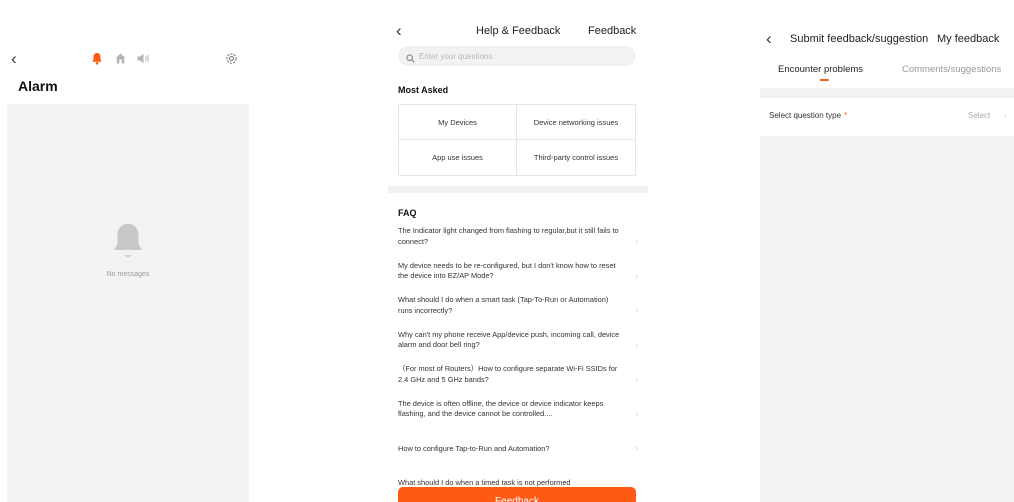  Describe the element at coordinates (859, 39) in the screenshot. I see `page-title: Submit feedback/suggestion` at that location.